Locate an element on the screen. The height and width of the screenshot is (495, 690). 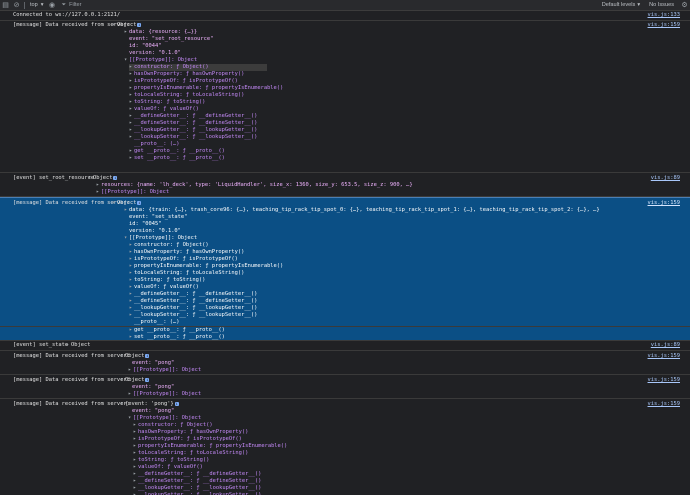
object-toggle: ▾ {event: 'pong'} i is located at coordinates (149, 404).